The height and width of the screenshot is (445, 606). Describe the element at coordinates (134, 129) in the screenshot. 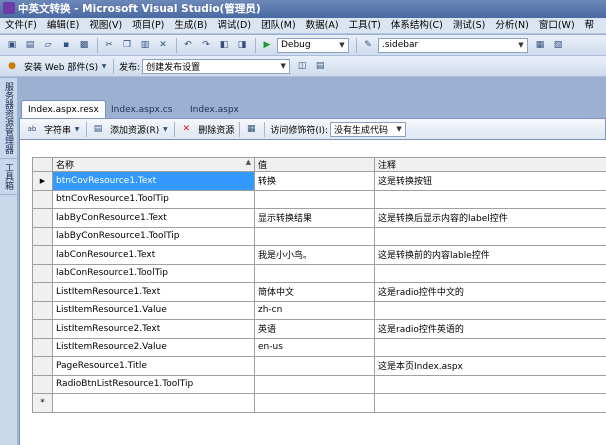

I see `add-resource-button: 添加资源(R)` at that location.